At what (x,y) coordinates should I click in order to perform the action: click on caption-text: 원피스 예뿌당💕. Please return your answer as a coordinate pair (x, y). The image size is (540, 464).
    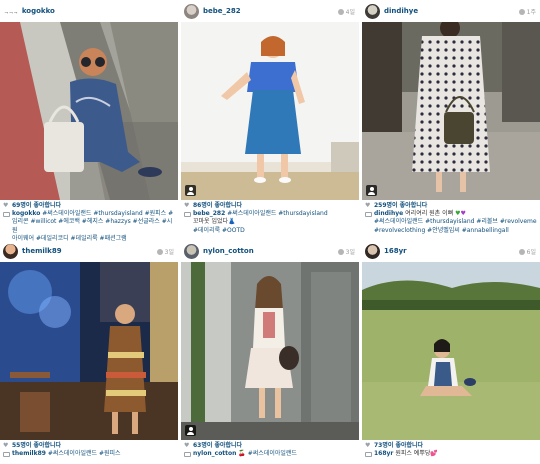
    Looking at the image, I should click on (416, 454).